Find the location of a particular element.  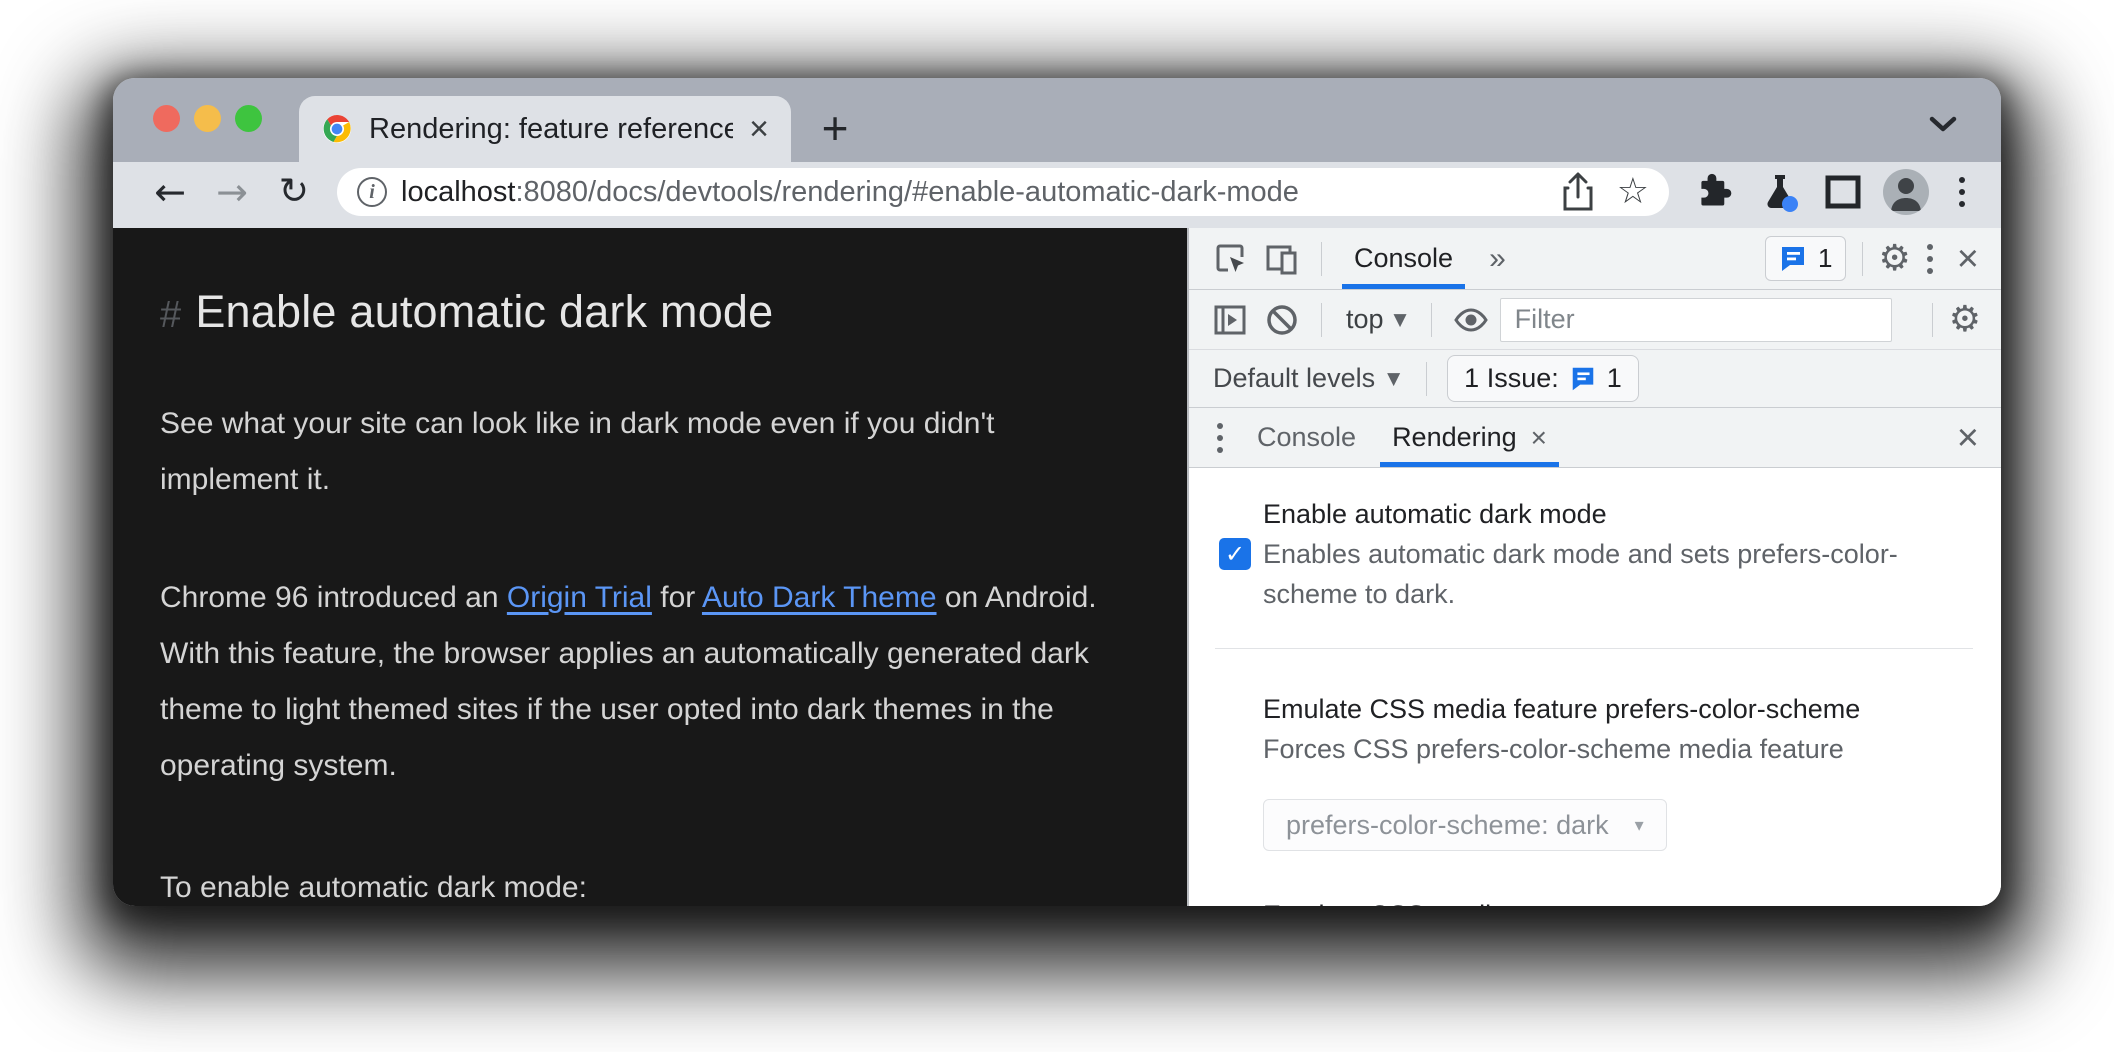

url-host: localhost is located at coordinates (458, 191).